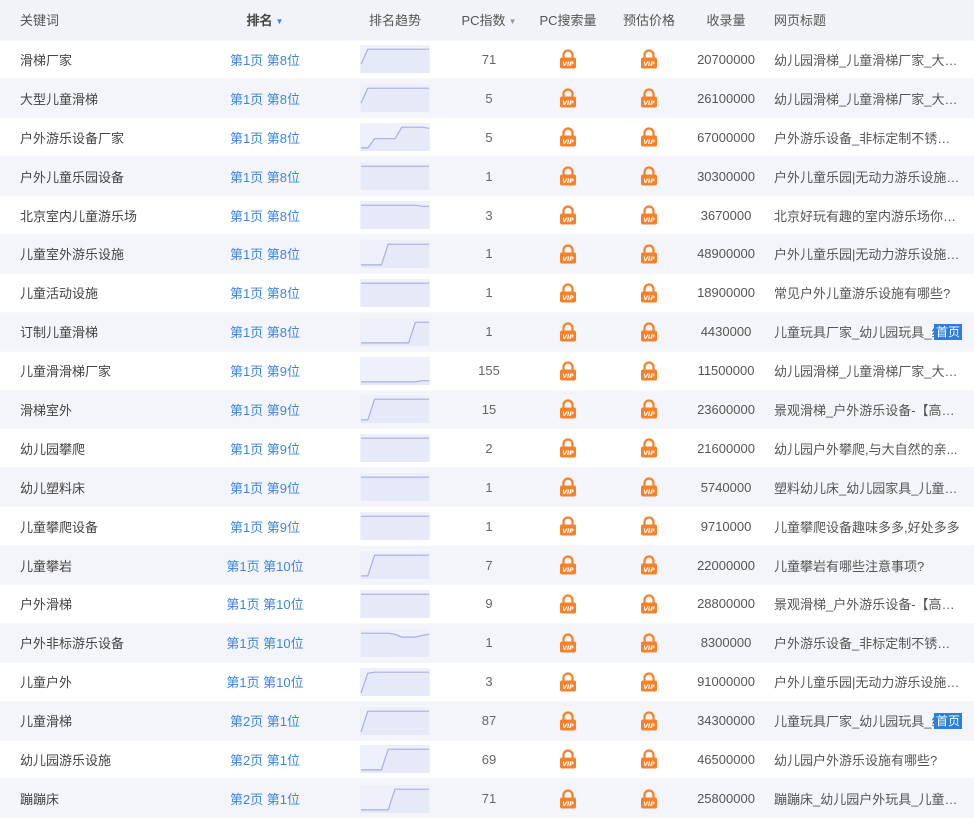  What do you see at coordinates (280, 21) in the screenshot?
I see `sort-down-arrow-icon: ▼` at bounding box center [280, 21].